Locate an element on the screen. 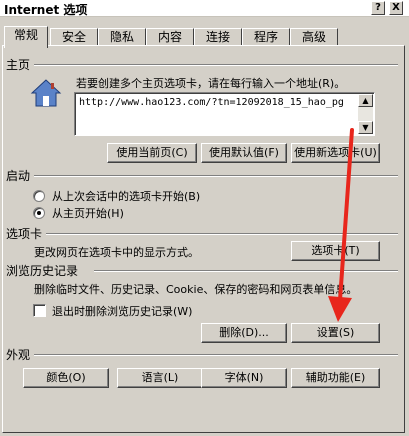 The height and width of the screenshot is (436, 409). tab-connections: 连接 is located at coordinates (218, 37).